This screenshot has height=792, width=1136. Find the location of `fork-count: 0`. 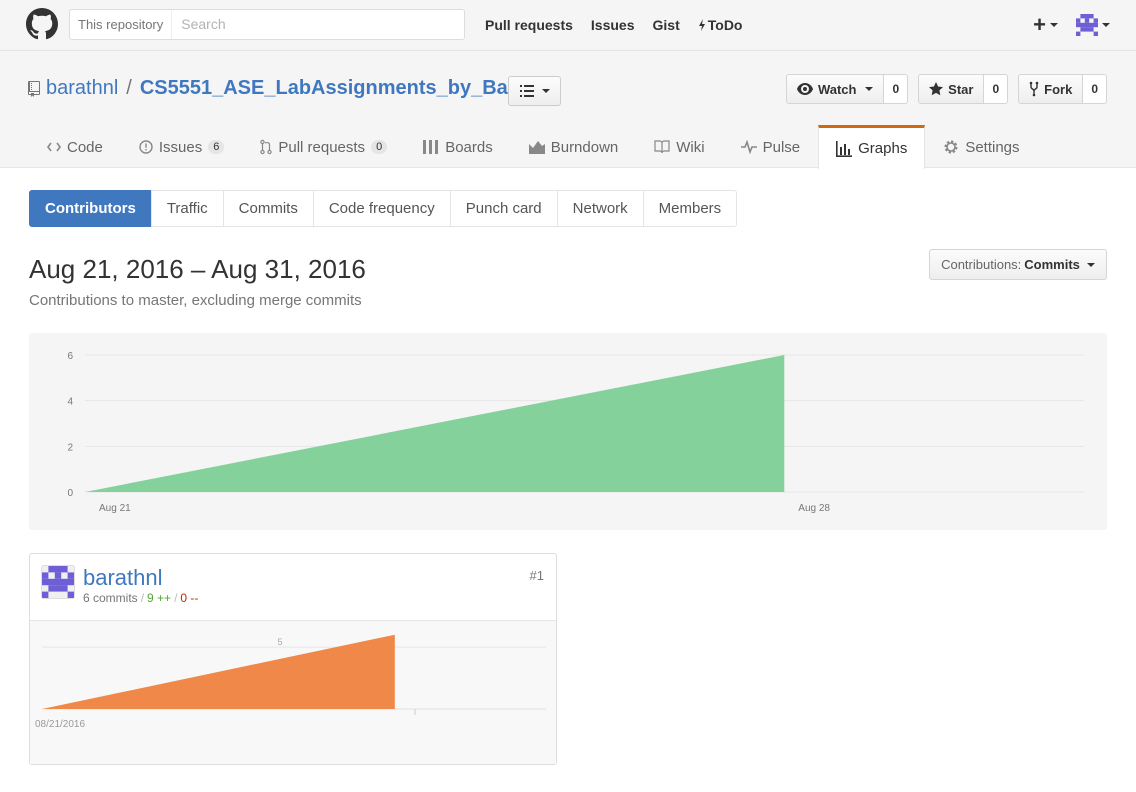

fork-count: 0 is located at coordinates (1095, 89).